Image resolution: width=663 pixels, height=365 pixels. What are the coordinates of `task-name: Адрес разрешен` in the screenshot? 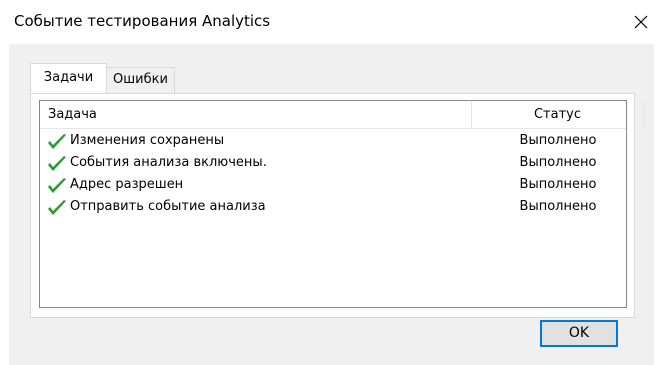 It's located at (127, 184).